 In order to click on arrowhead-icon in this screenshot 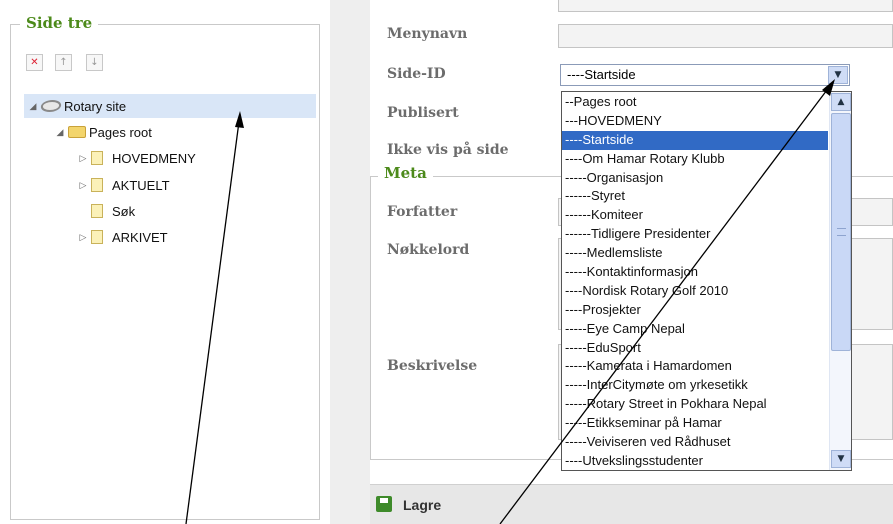, I will do `click(239, 119)`.